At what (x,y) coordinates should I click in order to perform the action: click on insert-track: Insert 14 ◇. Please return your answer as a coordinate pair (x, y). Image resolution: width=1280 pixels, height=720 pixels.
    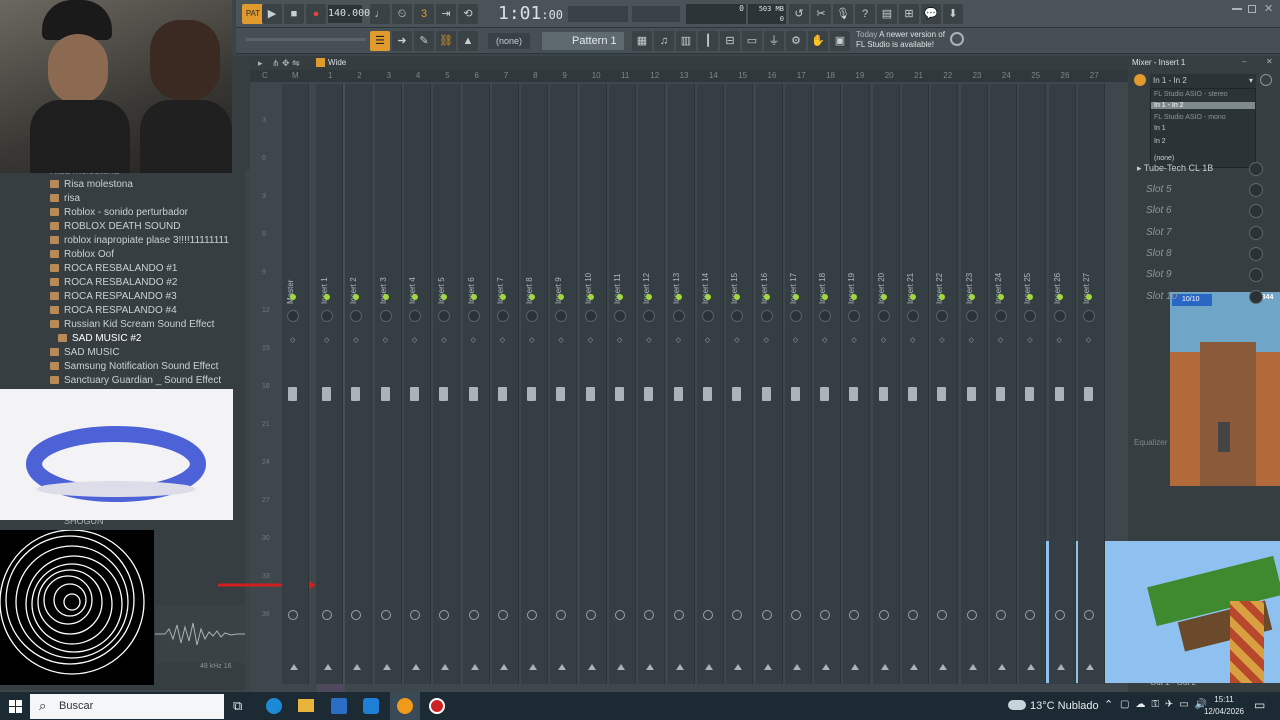
    Looking at the image, I should click on (710, 384).